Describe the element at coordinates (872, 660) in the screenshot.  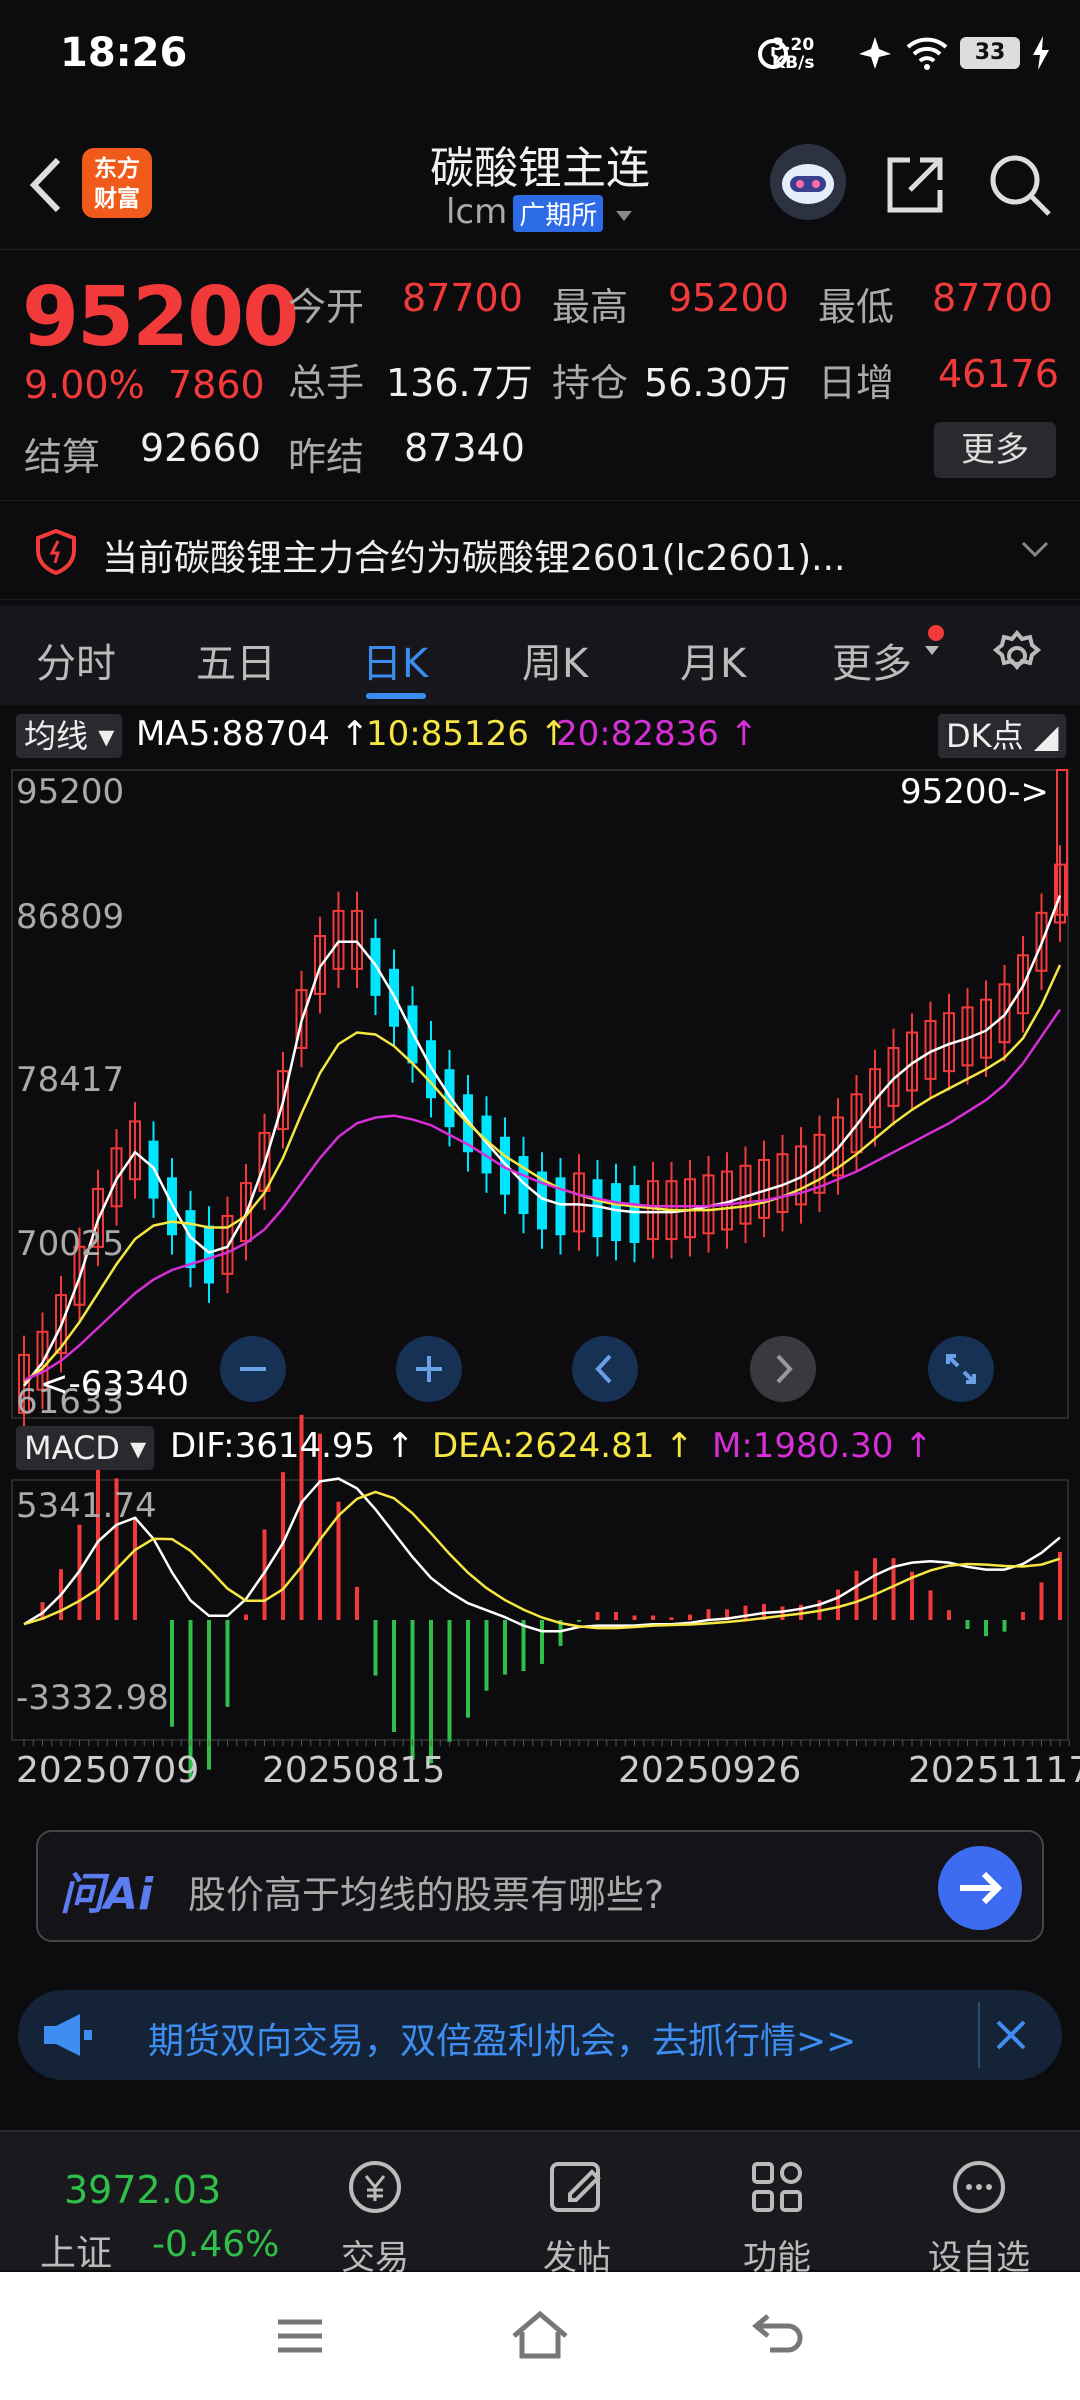
I see `tab-more: 更多` at that location.